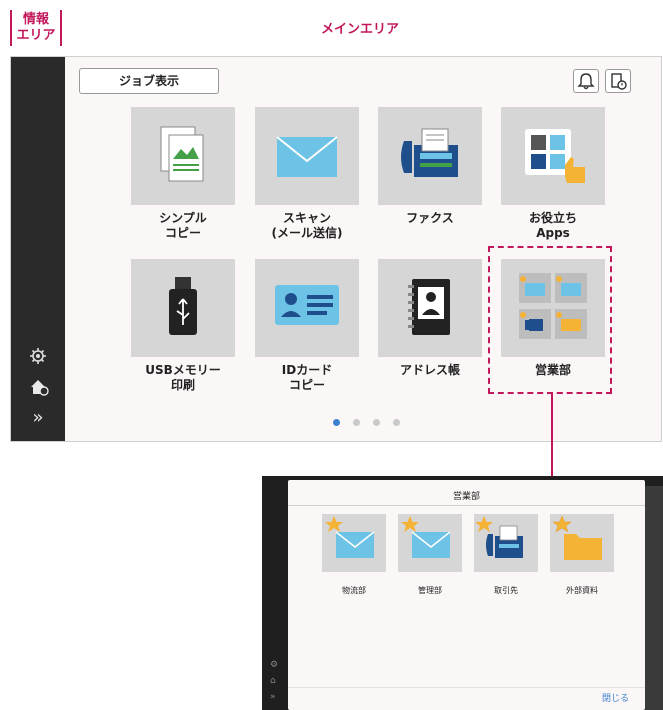 The width and height of the screenshot is (663, 710). What do you see at coordinates (618, 81) in the screenshot?
I see `job-status-icon` at bounding box center [618, 81].